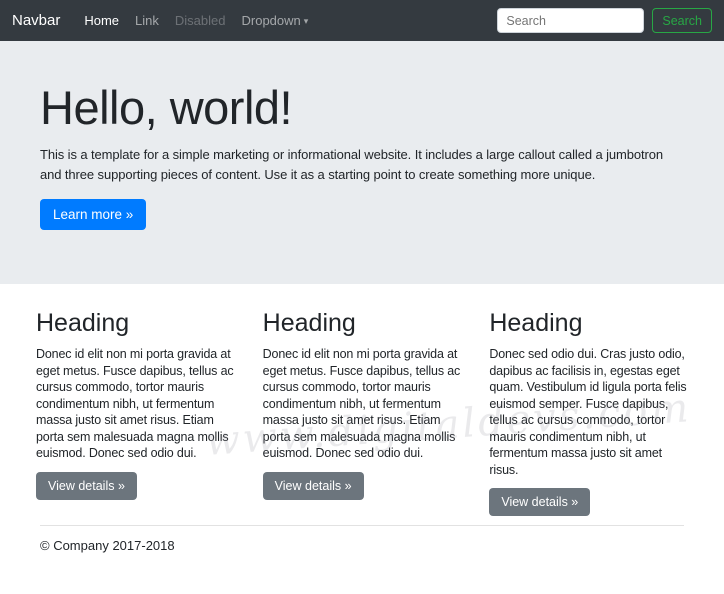  Describe the element at coordinates (682, 20) in the screenshot. I see `search-button: Search` at that location.